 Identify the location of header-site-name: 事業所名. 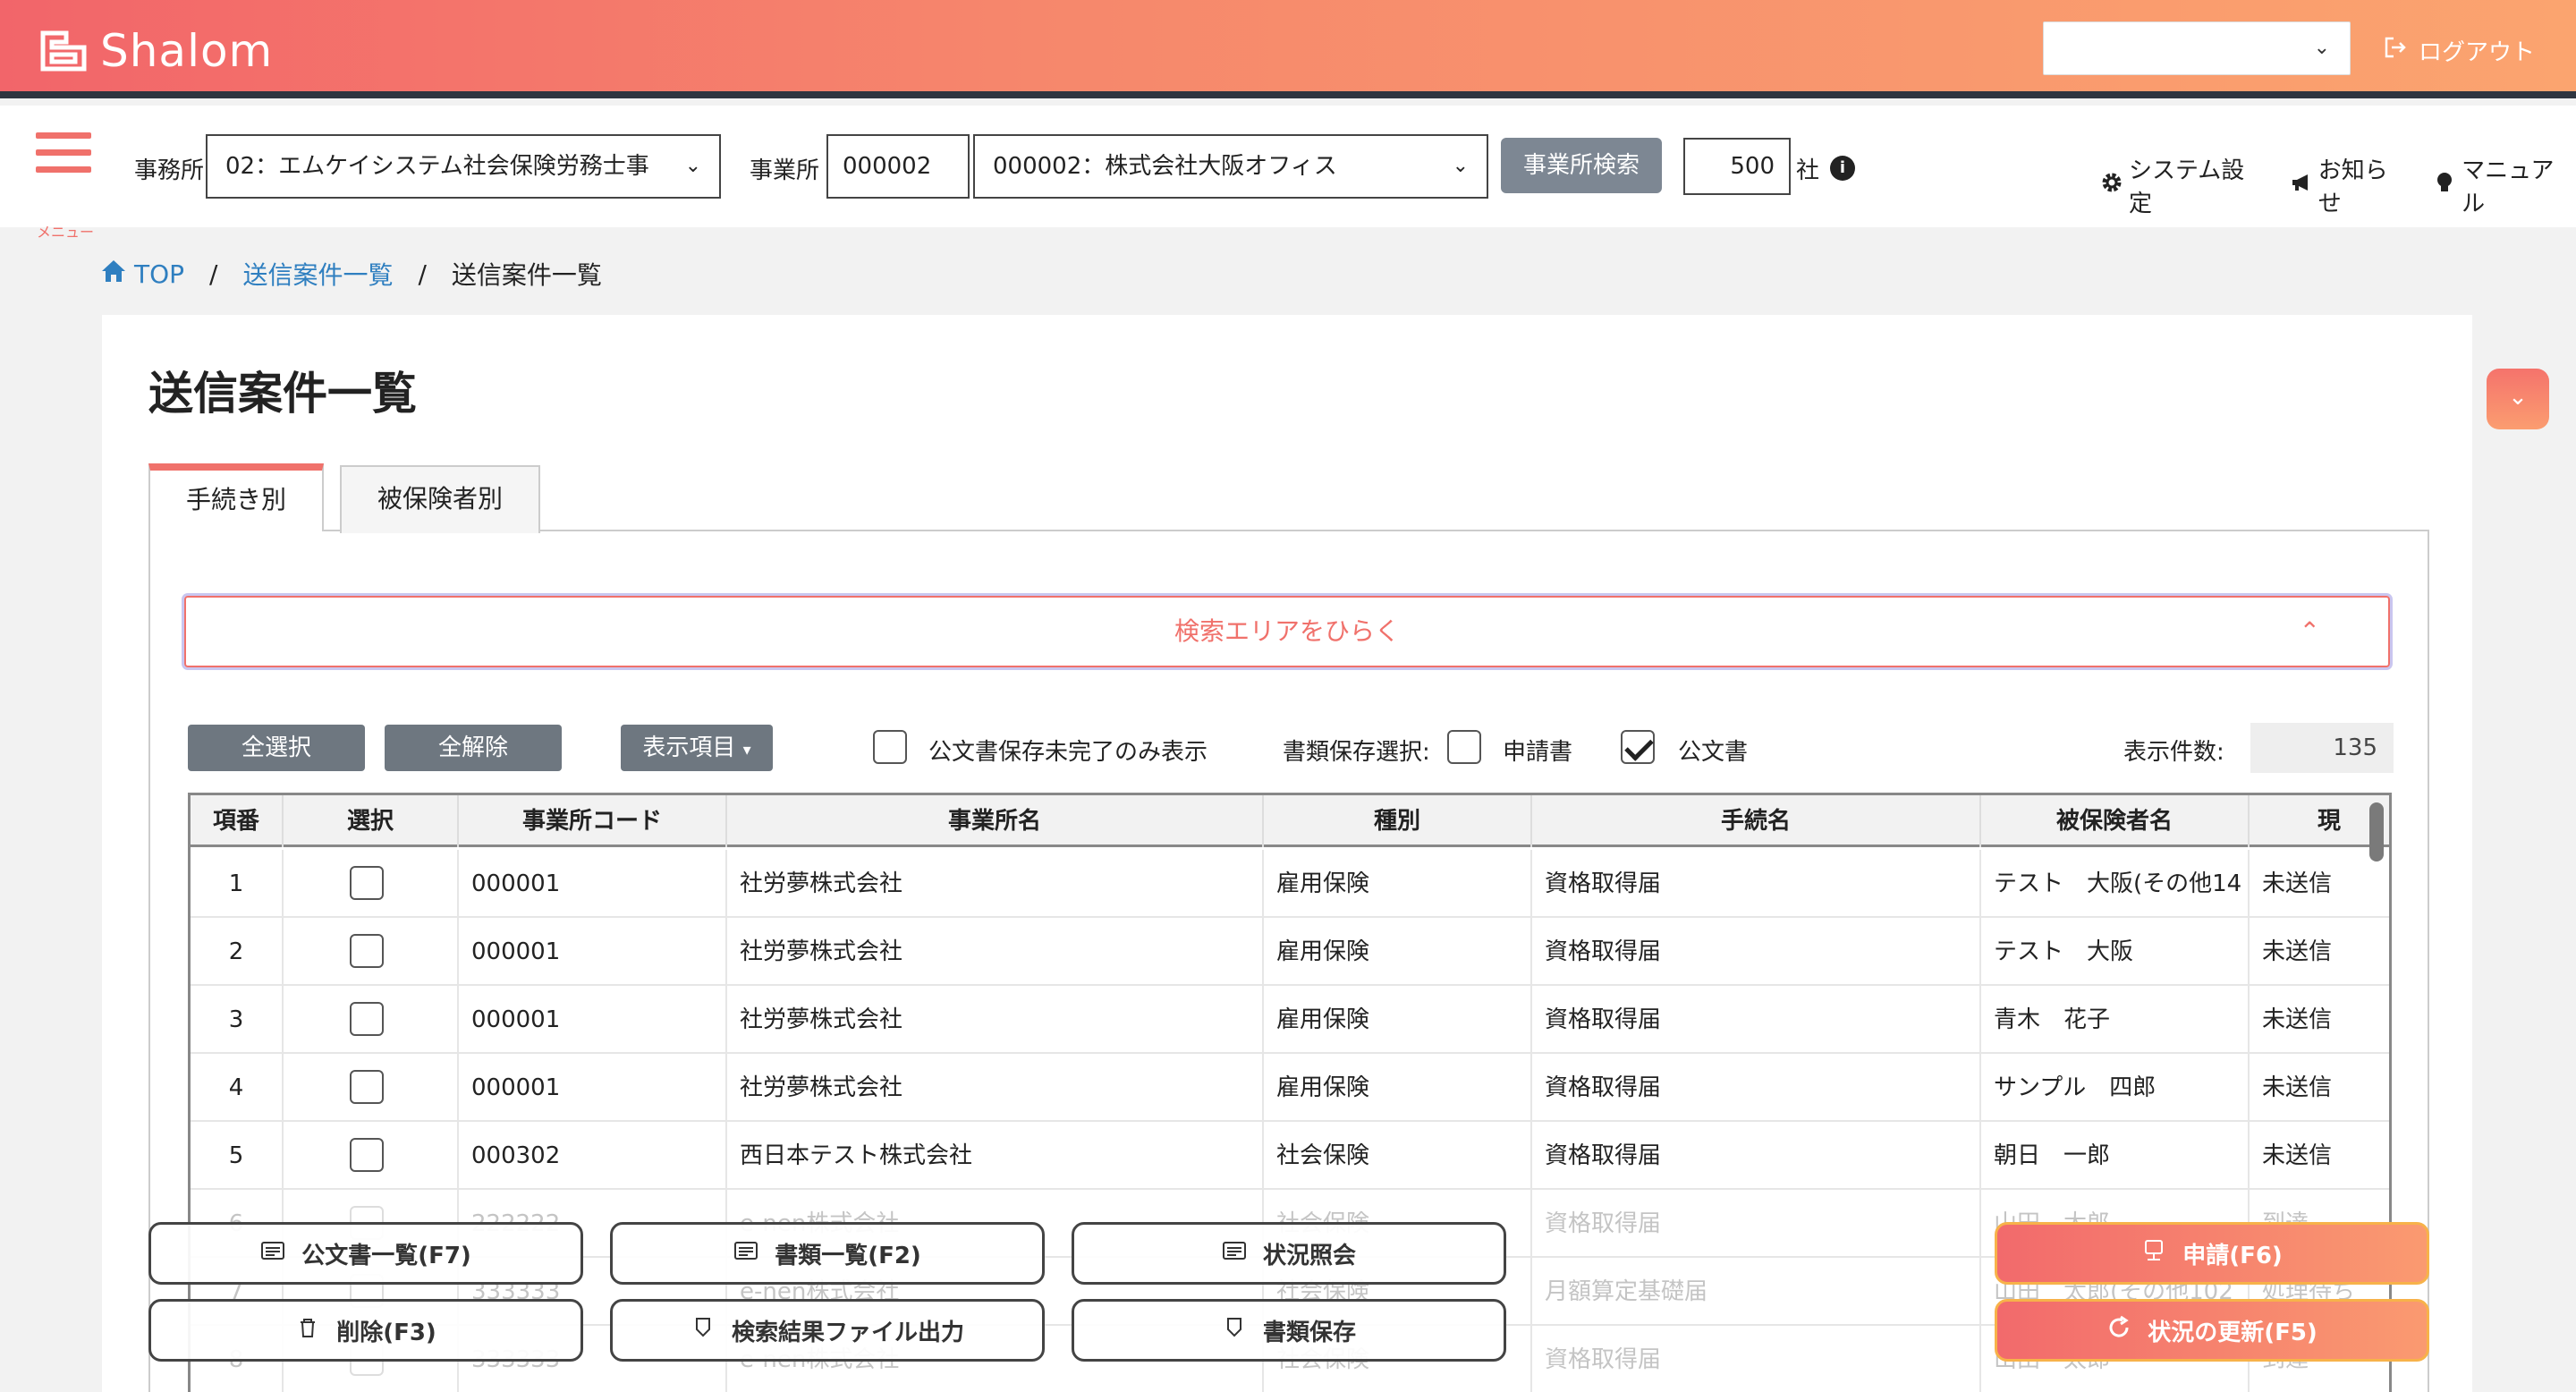
(995, 821).